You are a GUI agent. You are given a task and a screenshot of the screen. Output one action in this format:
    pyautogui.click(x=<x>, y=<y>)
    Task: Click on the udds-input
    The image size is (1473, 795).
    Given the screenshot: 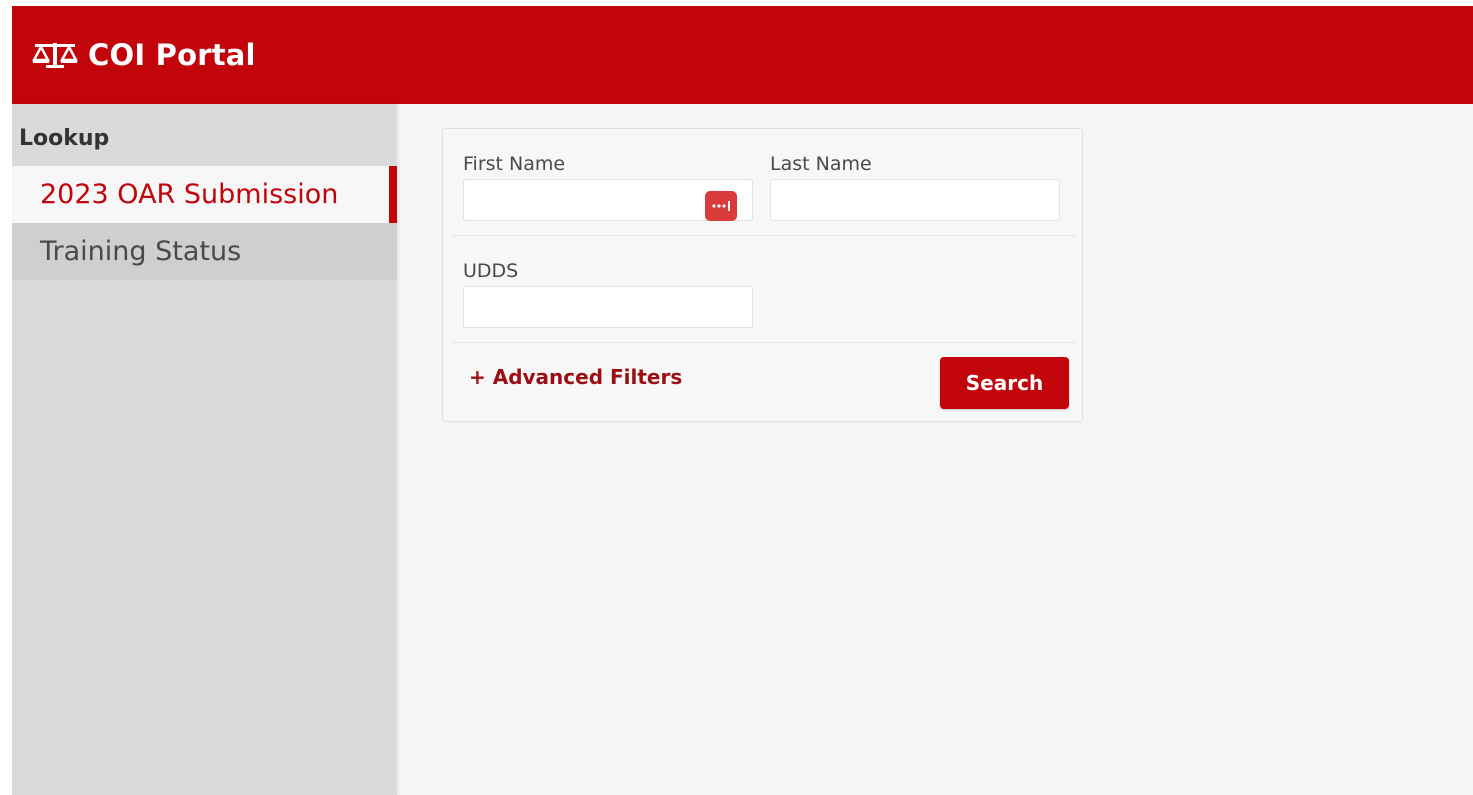 What is the action you would take?
    pyautogui.click(x=608, y=307)
    